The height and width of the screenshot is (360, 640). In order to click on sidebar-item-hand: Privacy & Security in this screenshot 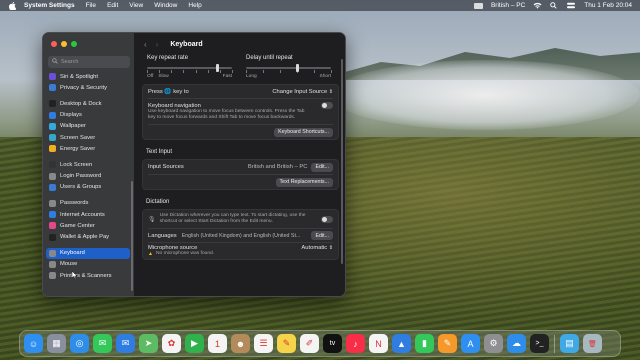, I will do `click(88, 87)`.